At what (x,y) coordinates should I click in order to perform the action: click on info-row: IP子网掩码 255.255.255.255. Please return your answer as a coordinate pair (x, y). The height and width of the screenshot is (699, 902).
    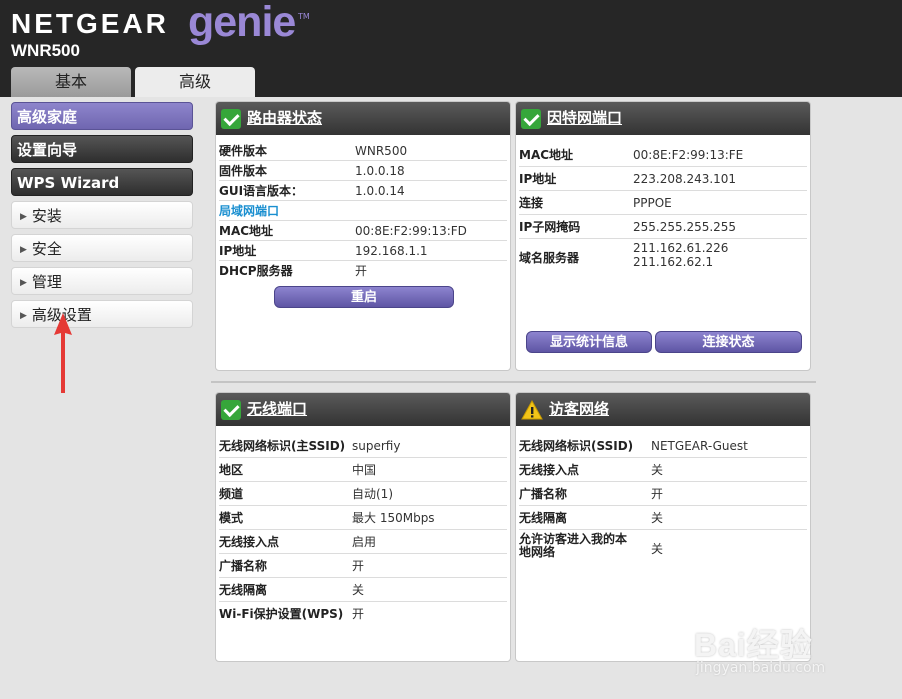
    Looking at the image, I should click on (663, 227).